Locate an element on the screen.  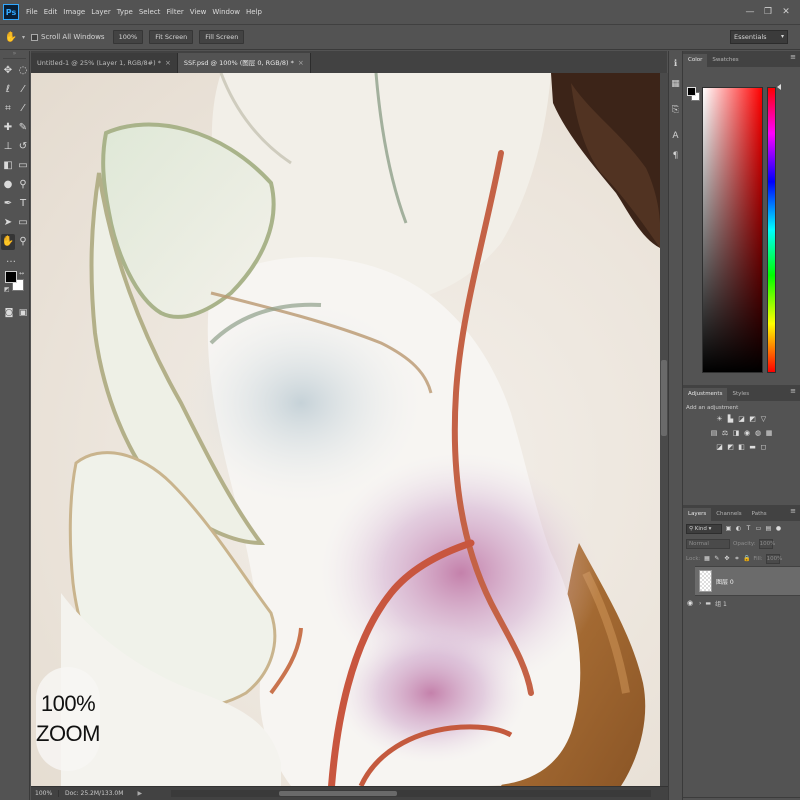
checkbox-box is located at coordinates (35, 37).